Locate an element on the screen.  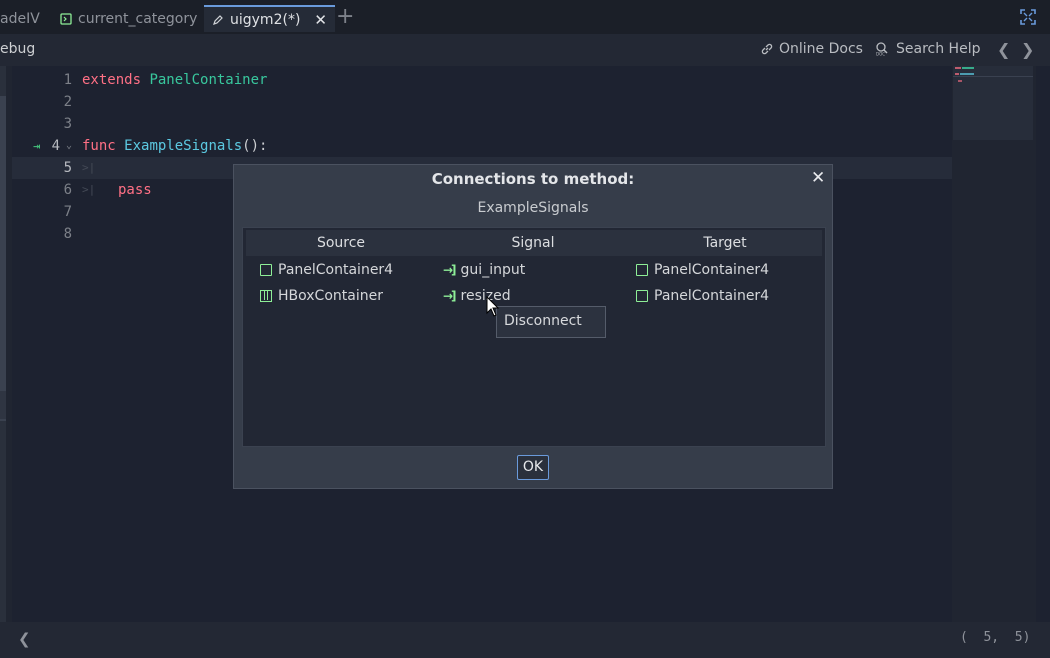
menu-debug: ebug is located at coordinates (17, 49).